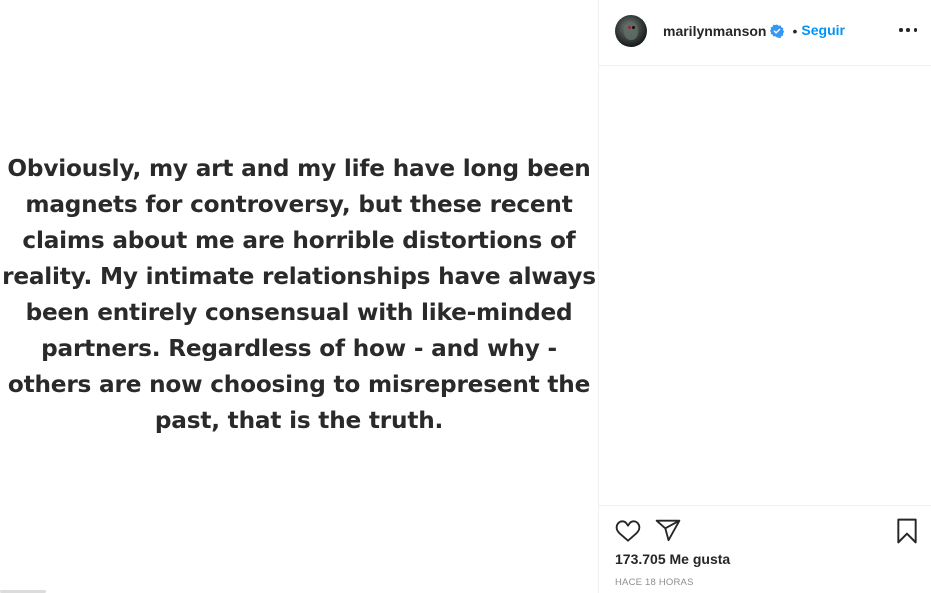 The height and width of the screenshot is (593, 931). I want to click on follow-button: Seguir, so click(823, 30).